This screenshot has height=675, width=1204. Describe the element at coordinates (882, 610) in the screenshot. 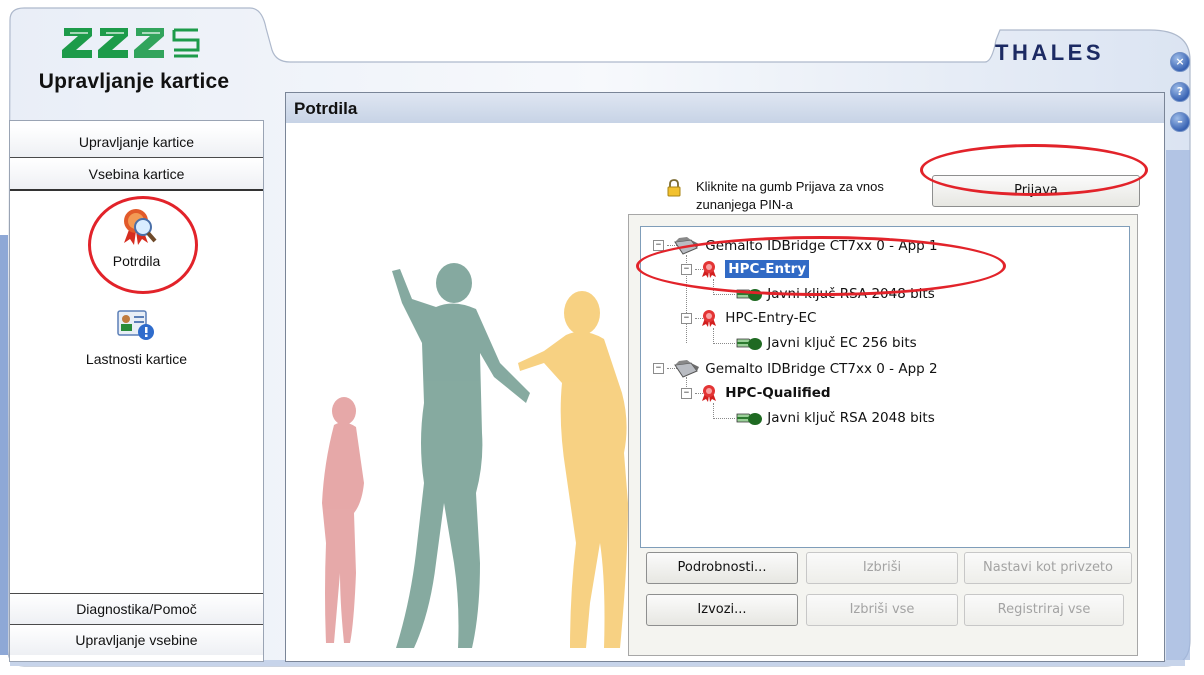

I see `delete-all-button: Izbriši vse` at that location.